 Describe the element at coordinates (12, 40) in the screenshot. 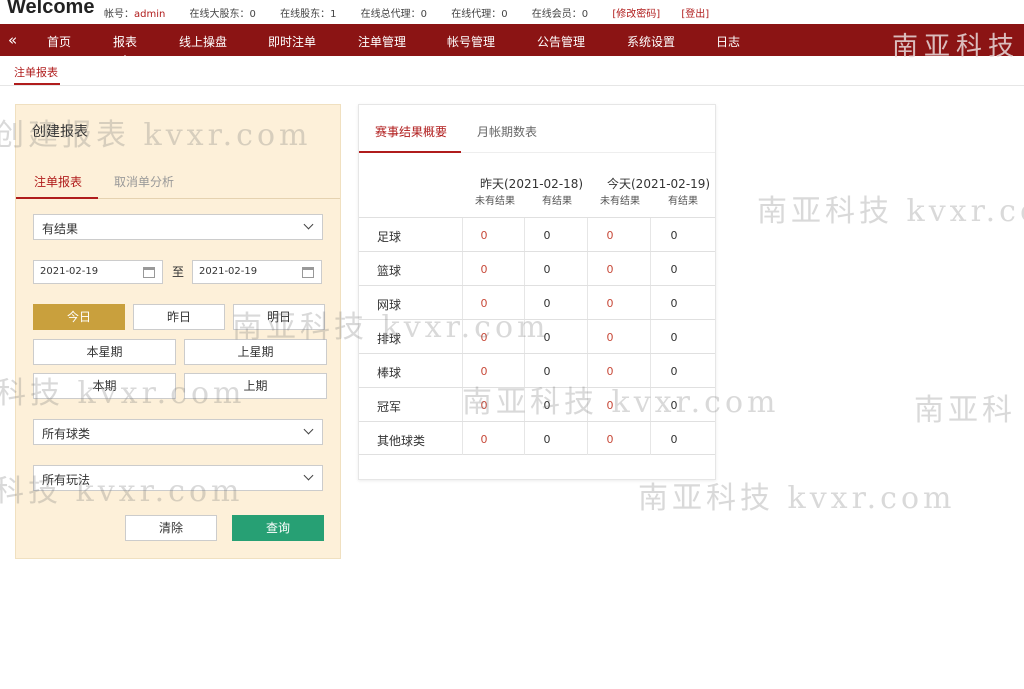

I see `collapse-sidebar-icon: «` at that location.